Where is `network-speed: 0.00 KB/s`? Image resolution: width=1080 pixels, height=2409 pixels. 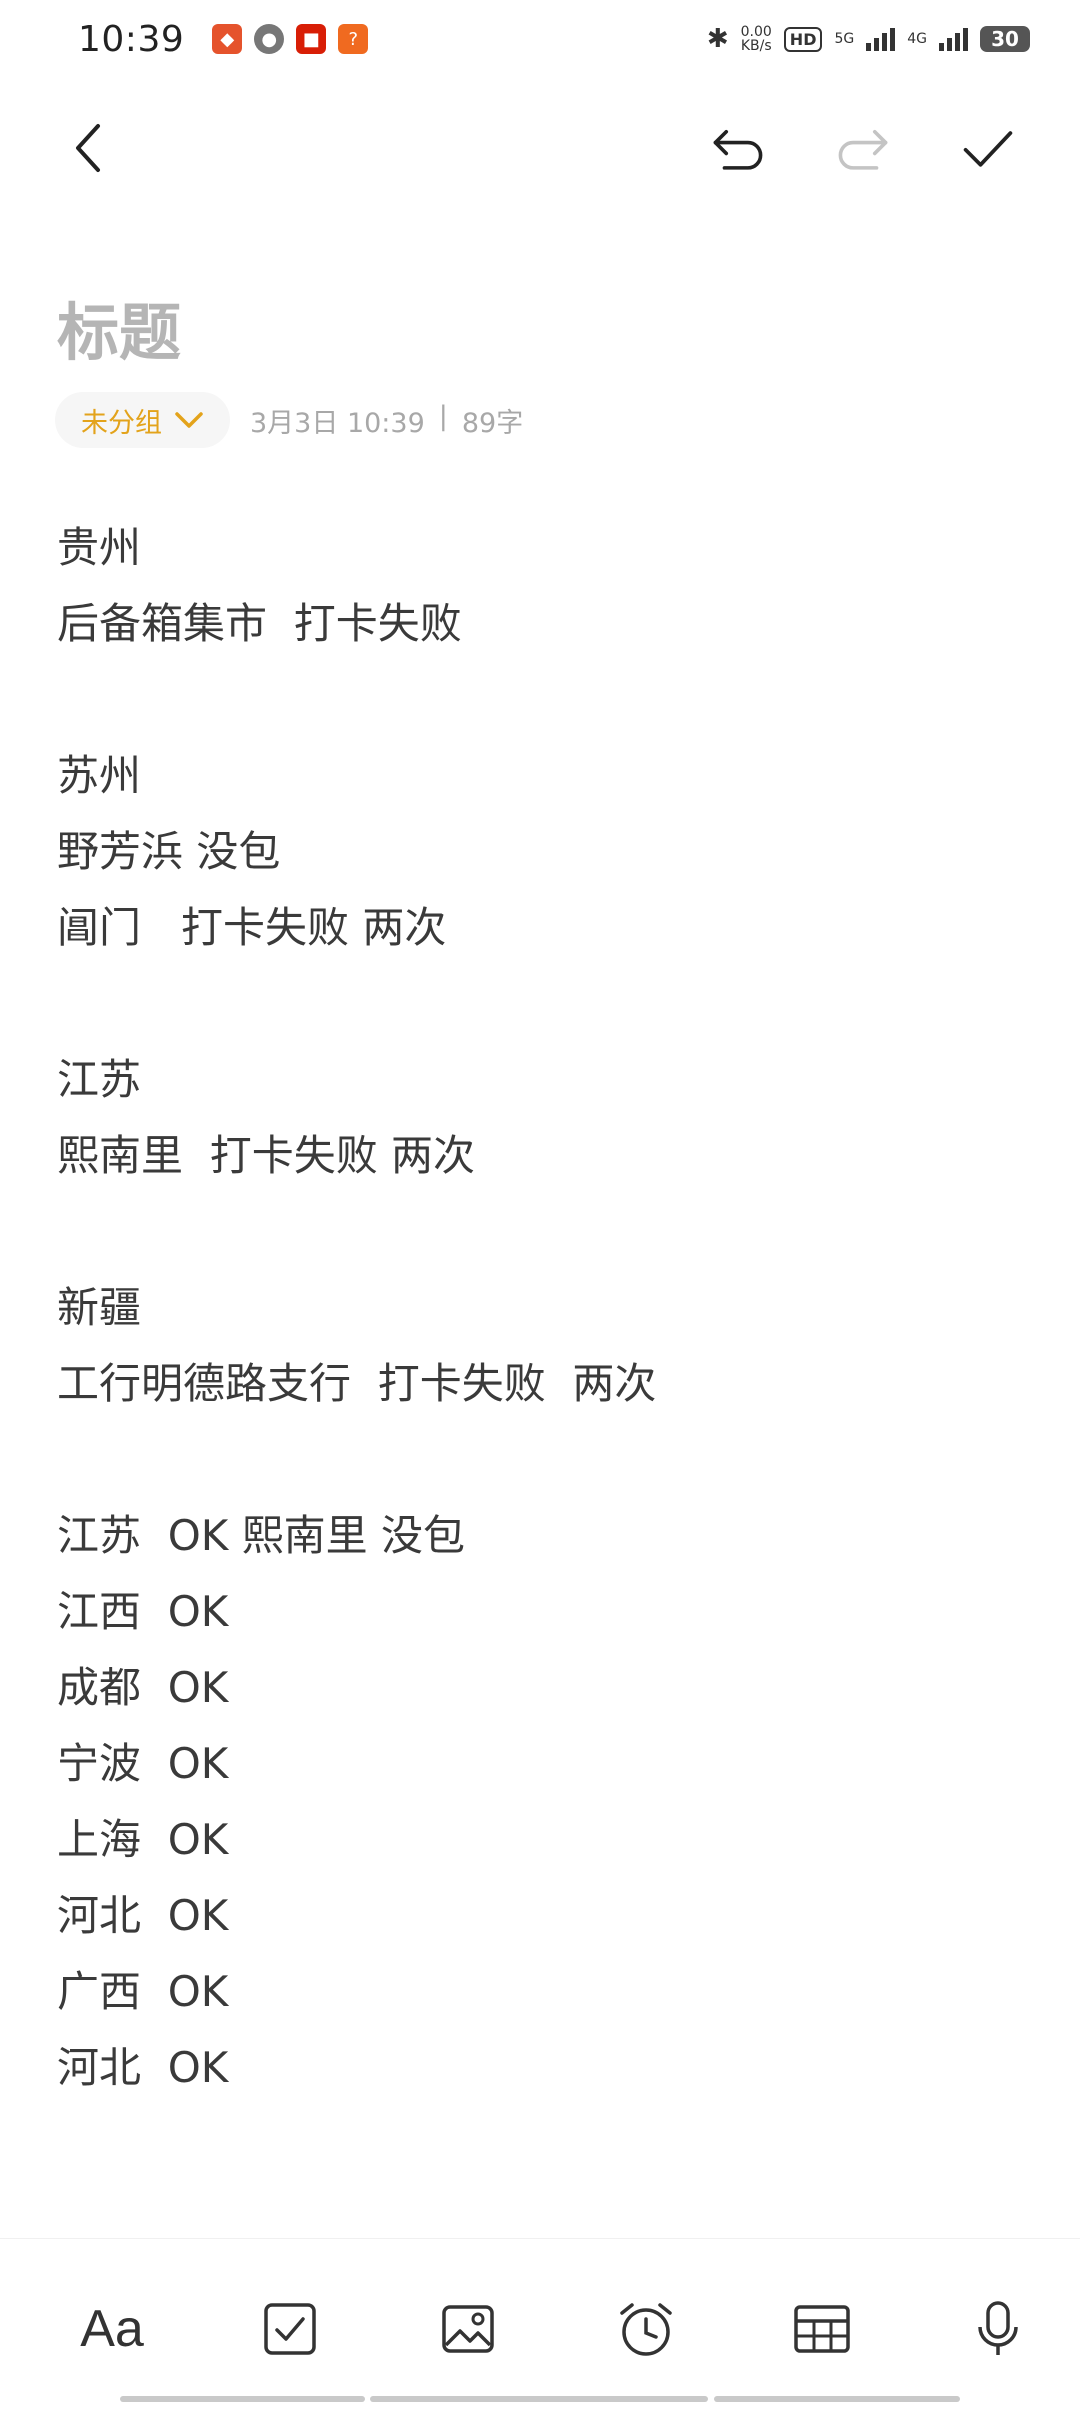
network-speed: 0.00 KB/s is located at coordinates (756, 39).